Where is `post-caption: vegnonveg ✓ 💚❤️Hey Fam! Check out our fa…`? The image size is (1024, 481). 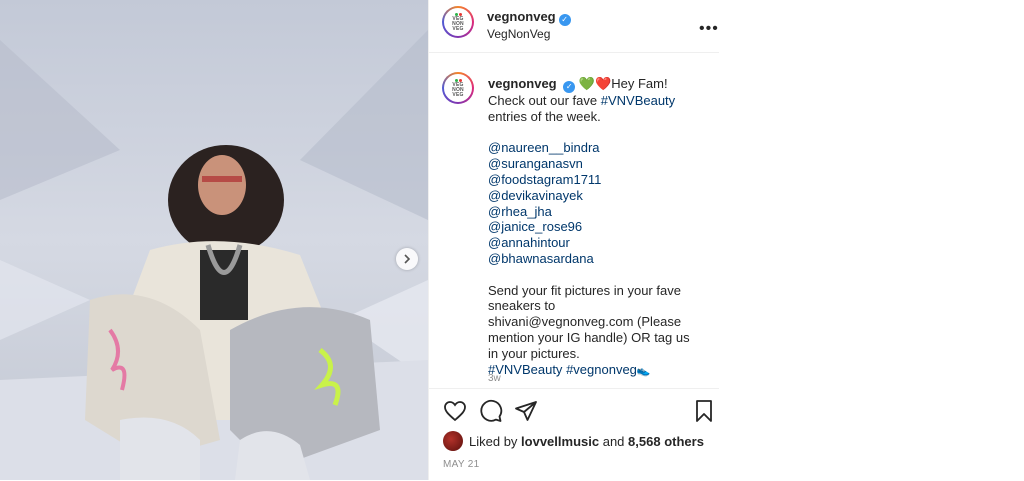
post-caption: vegnonveg ✓ 💚❤️Hey Fam! Check out our fa… is located at coordinates (595, 227).